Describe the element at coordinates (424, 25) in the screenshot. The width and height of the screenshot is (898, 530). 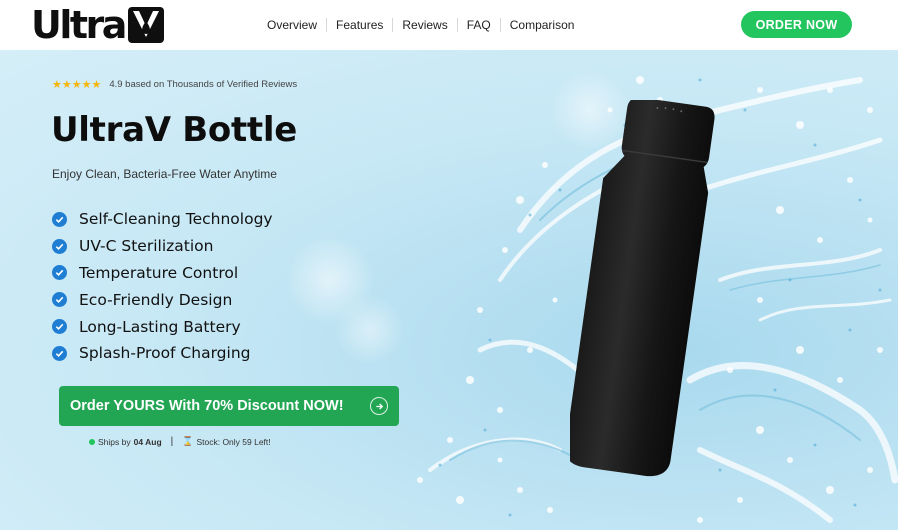
I see `nav-reviews: Reviews` at that location.